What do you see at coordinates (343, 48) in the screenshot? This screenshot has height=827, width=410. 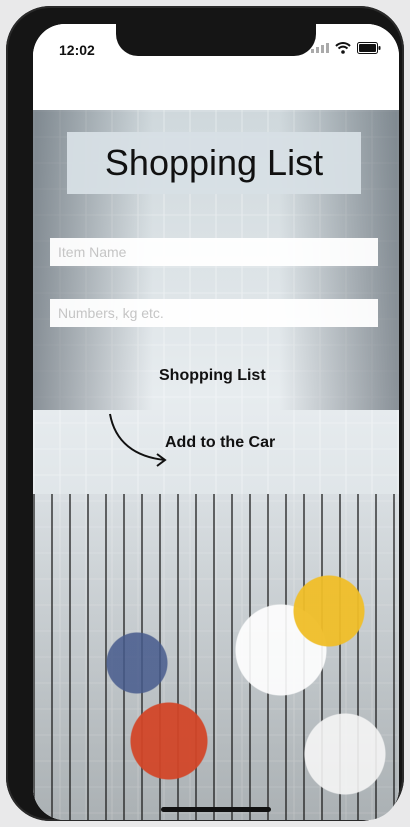 I see `wifi-icon` at bounding box center [343, 48].